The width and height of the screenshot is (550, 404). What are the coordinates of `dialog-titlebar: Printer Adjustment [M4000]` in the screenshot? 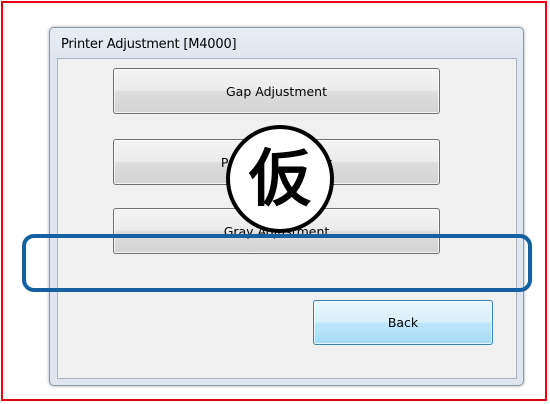 It's located at (286, 43).